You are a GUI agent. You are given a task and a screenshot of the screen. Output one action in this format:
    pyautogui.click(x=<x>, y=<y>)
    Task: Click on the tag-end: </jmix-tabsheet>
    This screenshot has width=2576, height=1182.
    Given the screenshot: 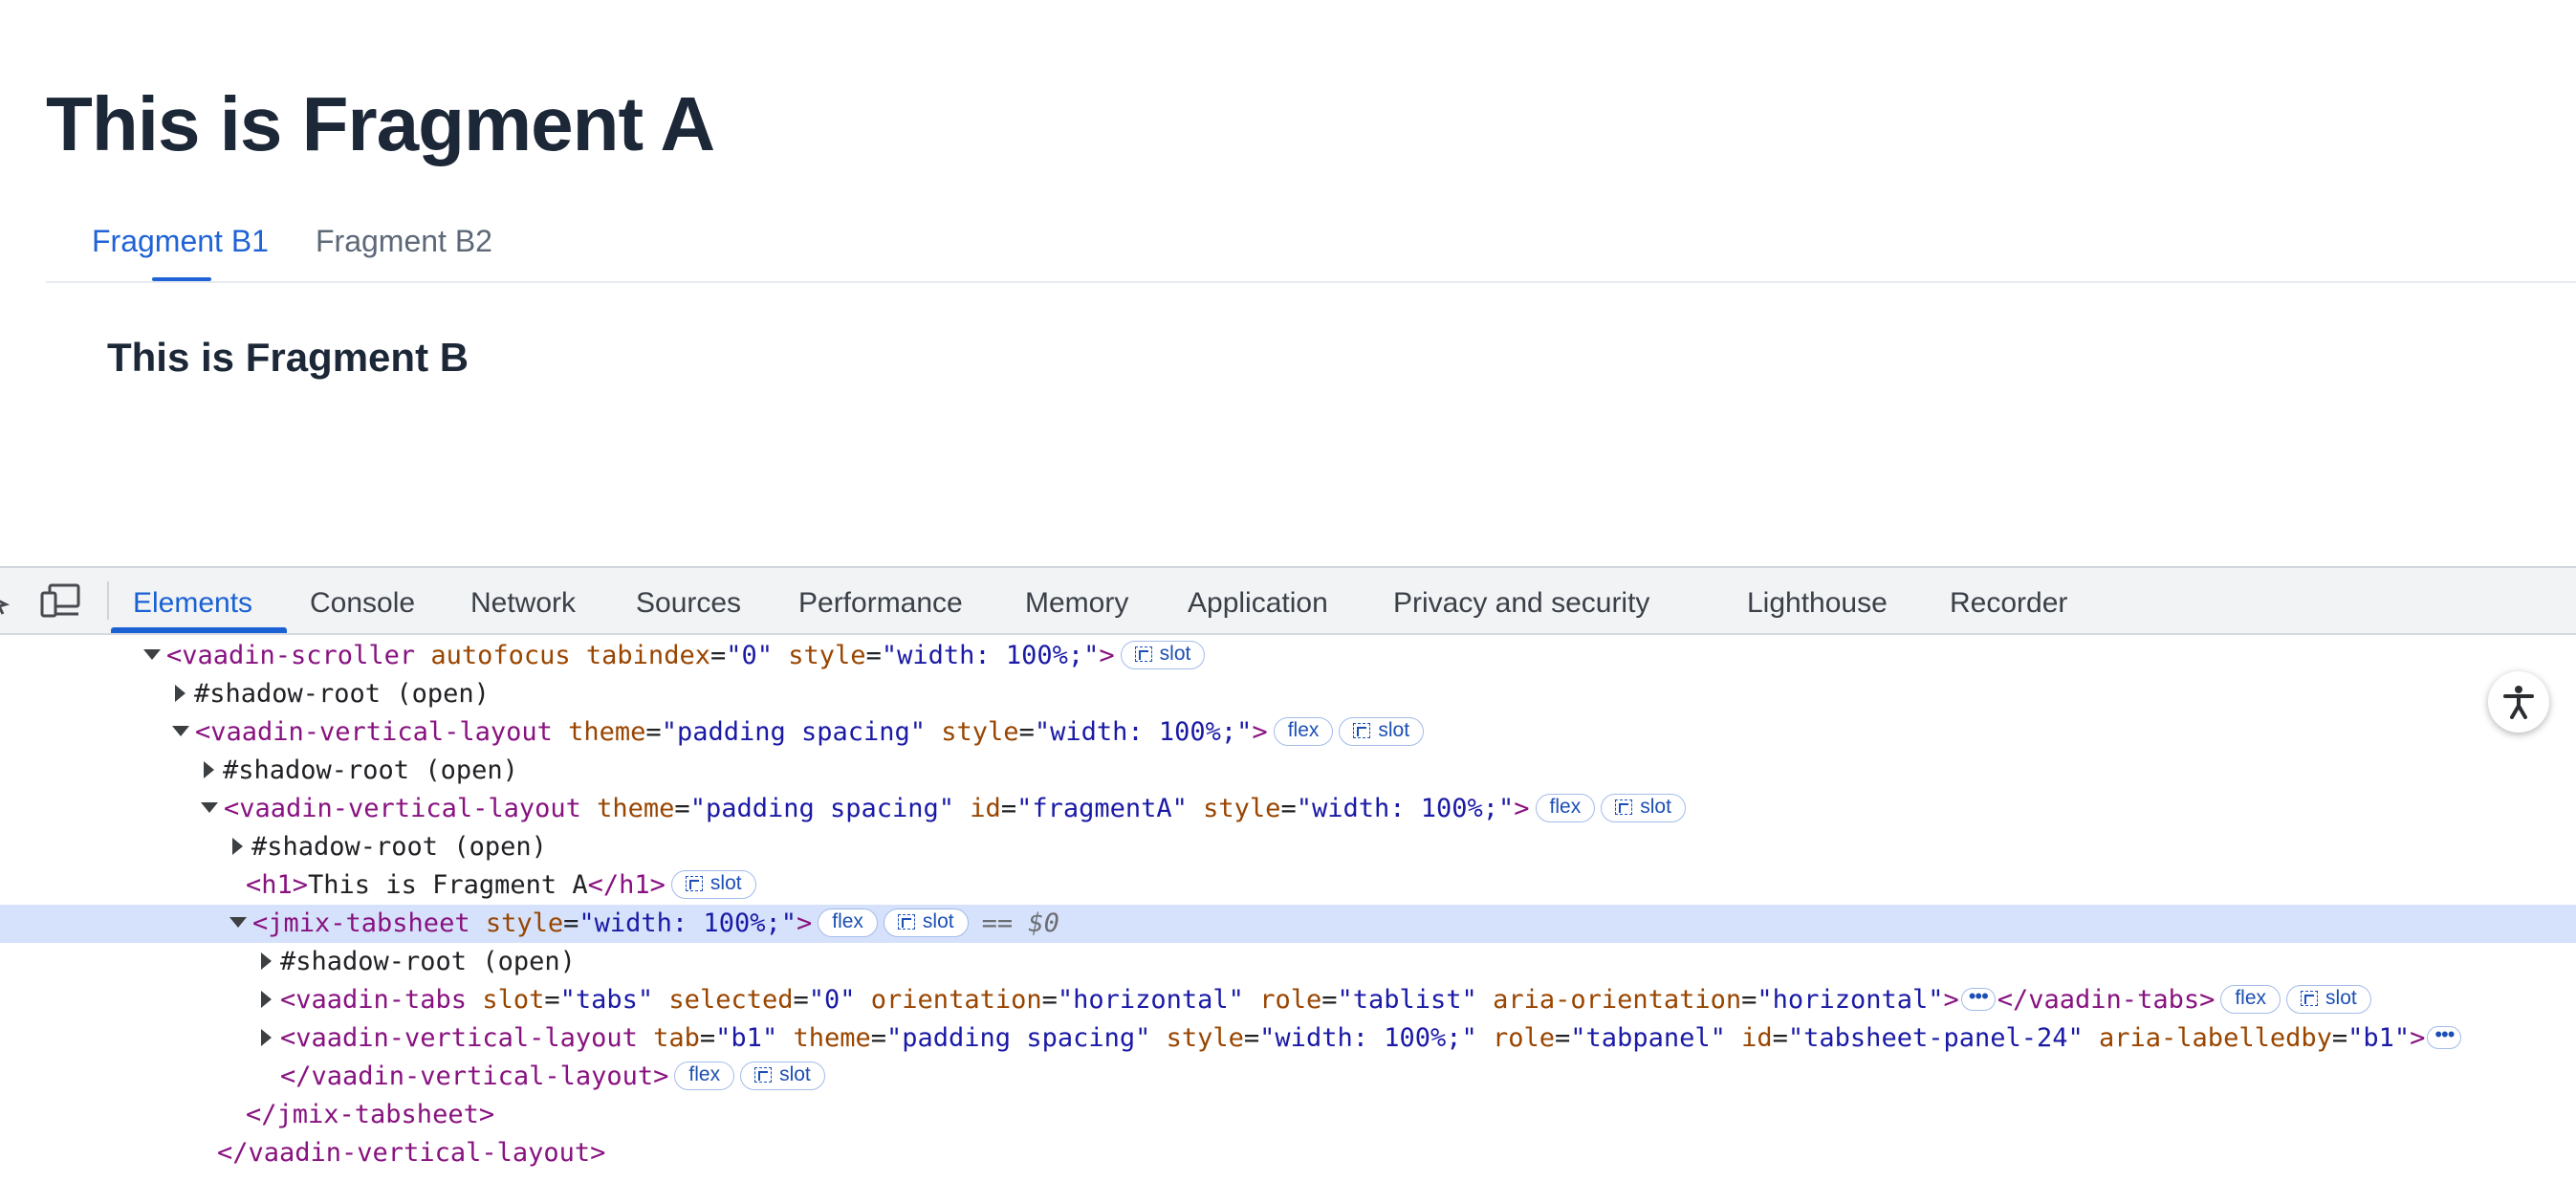 What is the action you would take?
    pyautogui.click(x=370, y=1115)
    